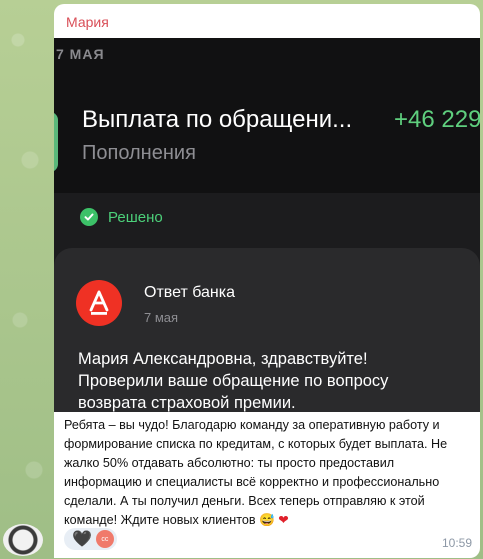 The image size is (483, 559). I want to click on status-row: Решено, so click(121, 217).